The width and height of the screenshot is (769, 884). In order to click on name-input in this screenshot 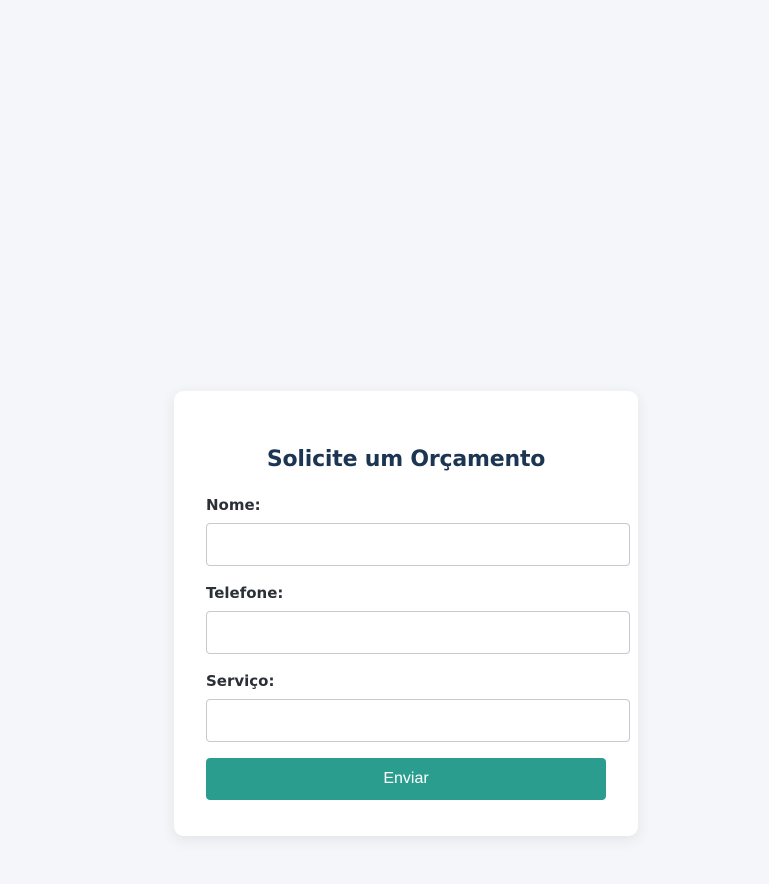, I will do `click(418, 544)`.